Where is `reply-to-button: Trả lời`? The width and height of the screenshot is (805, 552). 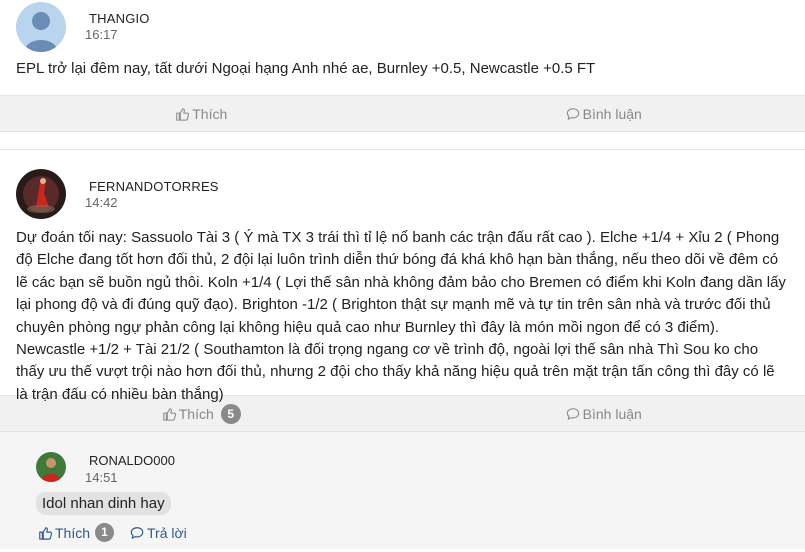 reply-to-button: Trả lời is located at coordinates (158, 533).